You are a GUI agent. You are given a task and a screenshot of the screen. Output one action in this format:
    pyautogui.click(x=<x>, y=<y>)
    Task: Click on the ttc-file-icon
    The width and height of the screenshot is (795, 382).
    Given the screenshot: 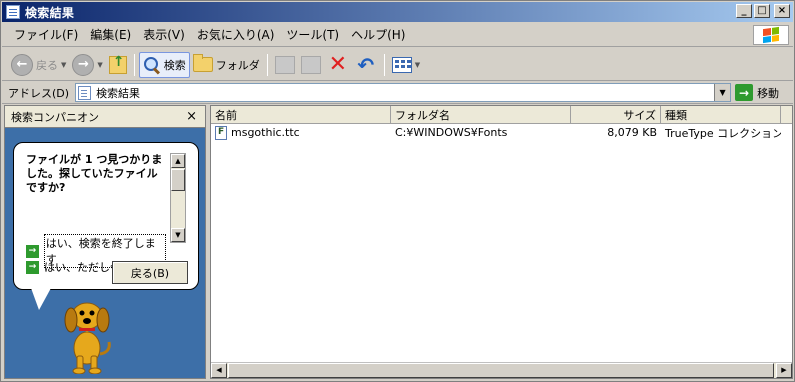 What is the action you would take?
    pyautogui.click(x=221, y=132)
    